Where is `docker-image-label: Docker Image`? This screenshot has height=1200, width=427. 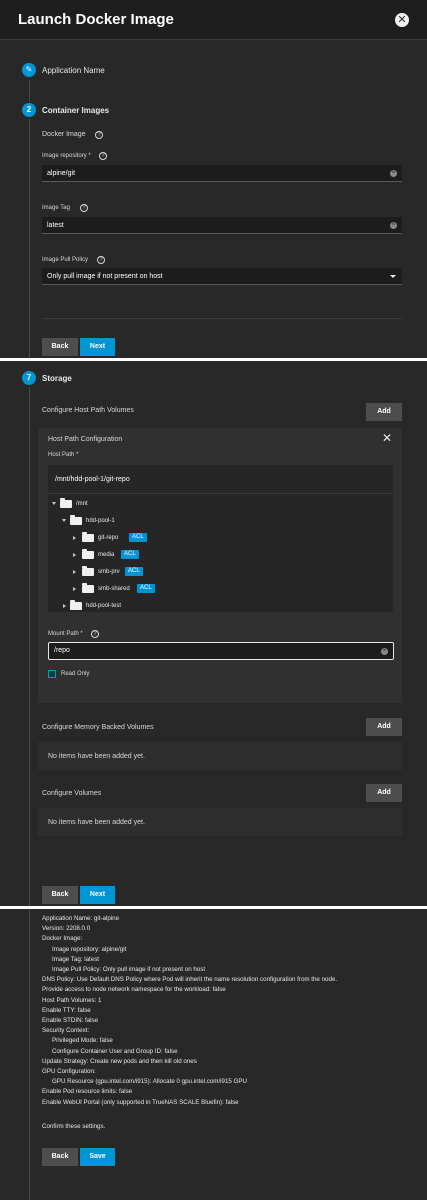 docker-image-label: Docker Image is located at coordinates (64, 134).